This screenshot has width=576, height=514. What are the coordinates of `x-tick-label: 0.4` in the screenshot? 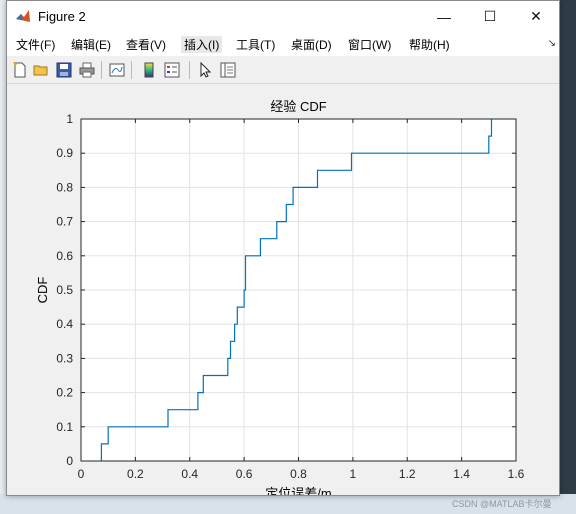 It's located at (189, 474).